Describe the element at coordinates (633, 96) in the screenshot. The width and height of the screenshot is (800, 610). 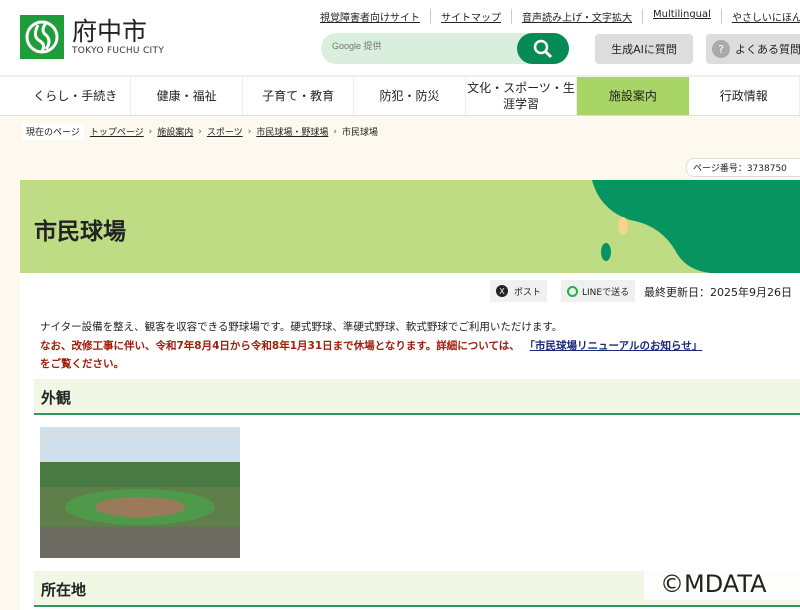
I see `nav-facilities: 施設案内` at that location.